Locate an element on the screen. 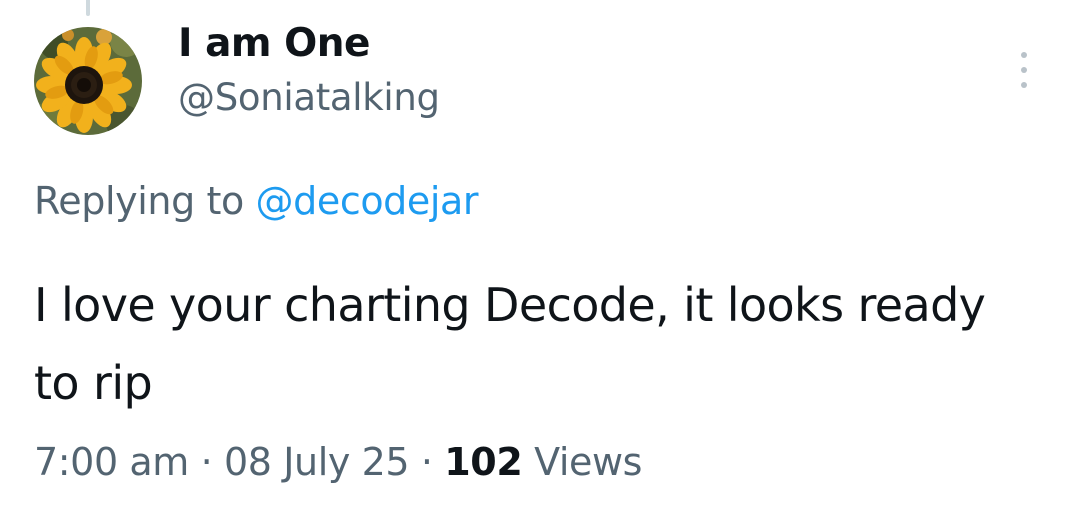  reply-mention-link: @decodejar is located at coordinates (367, 201).